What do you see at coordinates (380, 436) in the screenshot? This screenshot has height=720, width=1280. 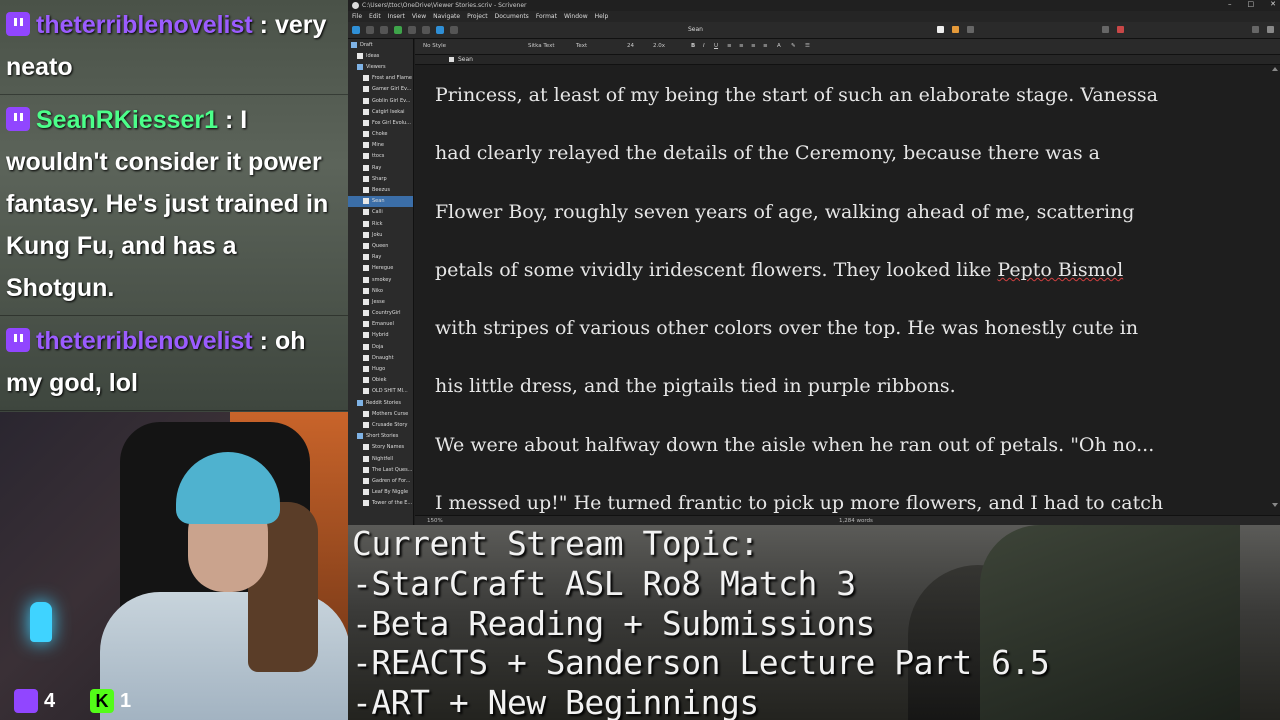 I see `binder-item: Short Stories` at bounding box center [380, 436].